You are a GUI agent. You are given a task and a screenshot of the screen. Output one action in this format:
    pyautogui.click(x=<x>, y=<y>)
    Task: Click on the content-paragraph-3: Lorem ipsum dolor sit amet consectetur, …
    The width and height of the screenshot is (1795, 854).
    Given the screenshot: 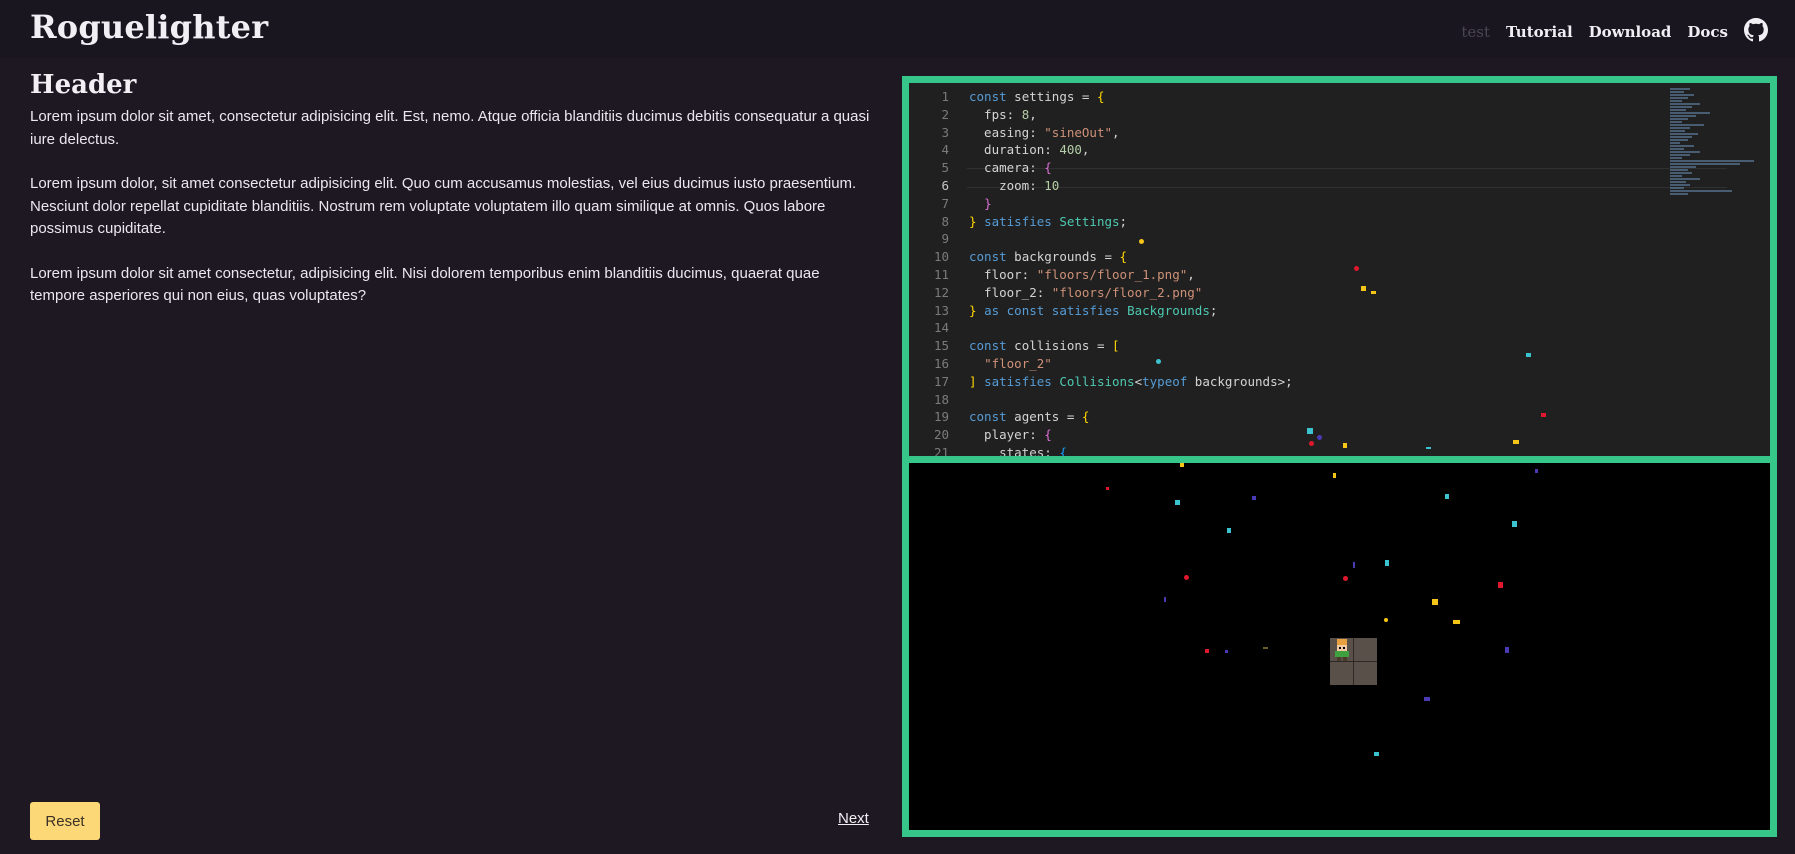 What is the action you would take?
    pyautogui.click(x=425, y=284)
    